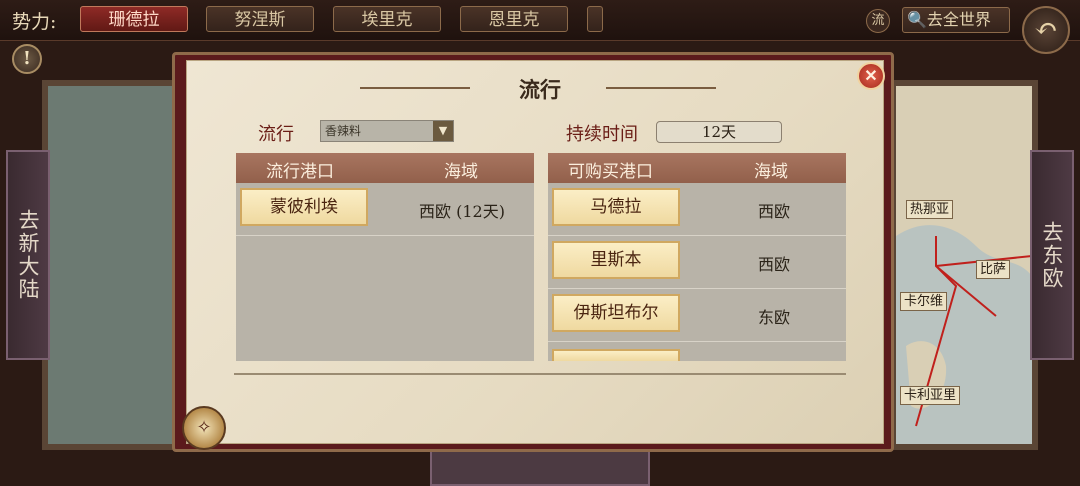  What do you see at coordinates (304, 207) in the screenshot?
I see `port-button: 蒙彼利埃` at bounding box center [304, 207].